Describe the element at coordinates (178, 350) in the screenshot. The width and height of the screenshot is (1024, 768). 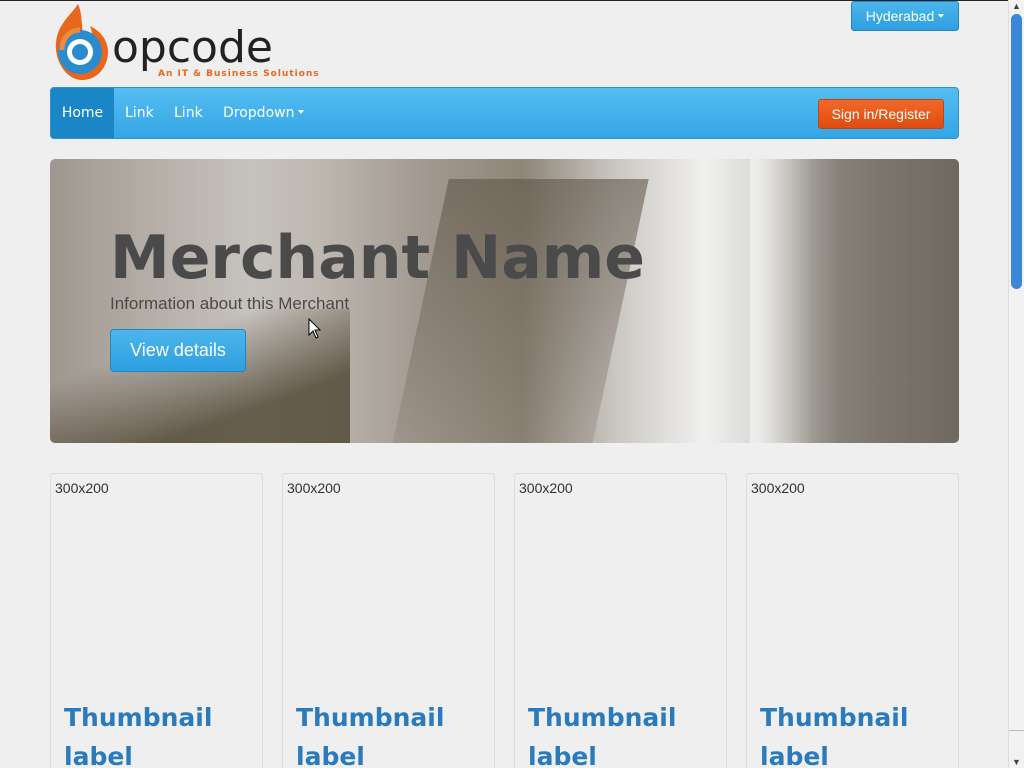
I see `view-details-button: View details` at that location.